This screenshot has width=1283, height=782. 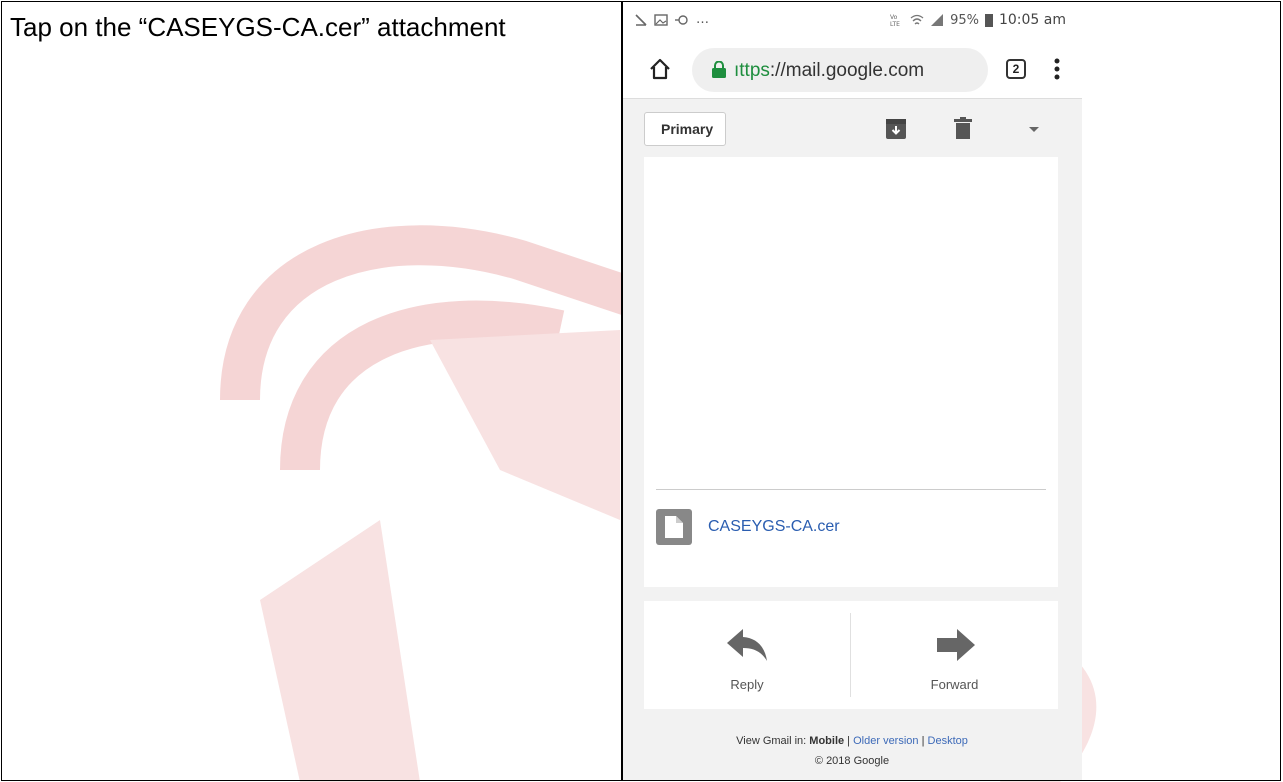 What do you see at coordinates (258, 27) in the screenshot?
I see `instruction-text: Tap on the “CASEYGS-CA.cer” attachment` at bounding box center [258, 27].